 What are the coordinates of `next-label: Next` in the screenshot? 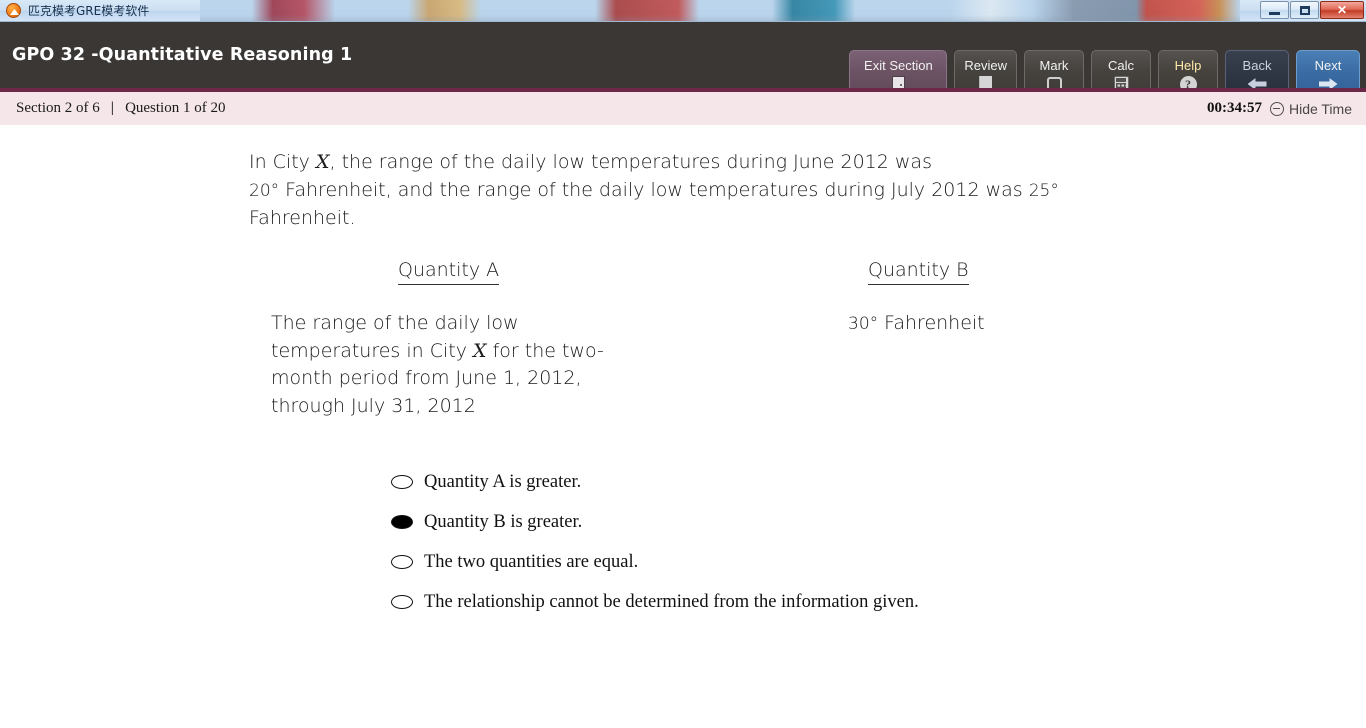 It's located at (1328, 65).